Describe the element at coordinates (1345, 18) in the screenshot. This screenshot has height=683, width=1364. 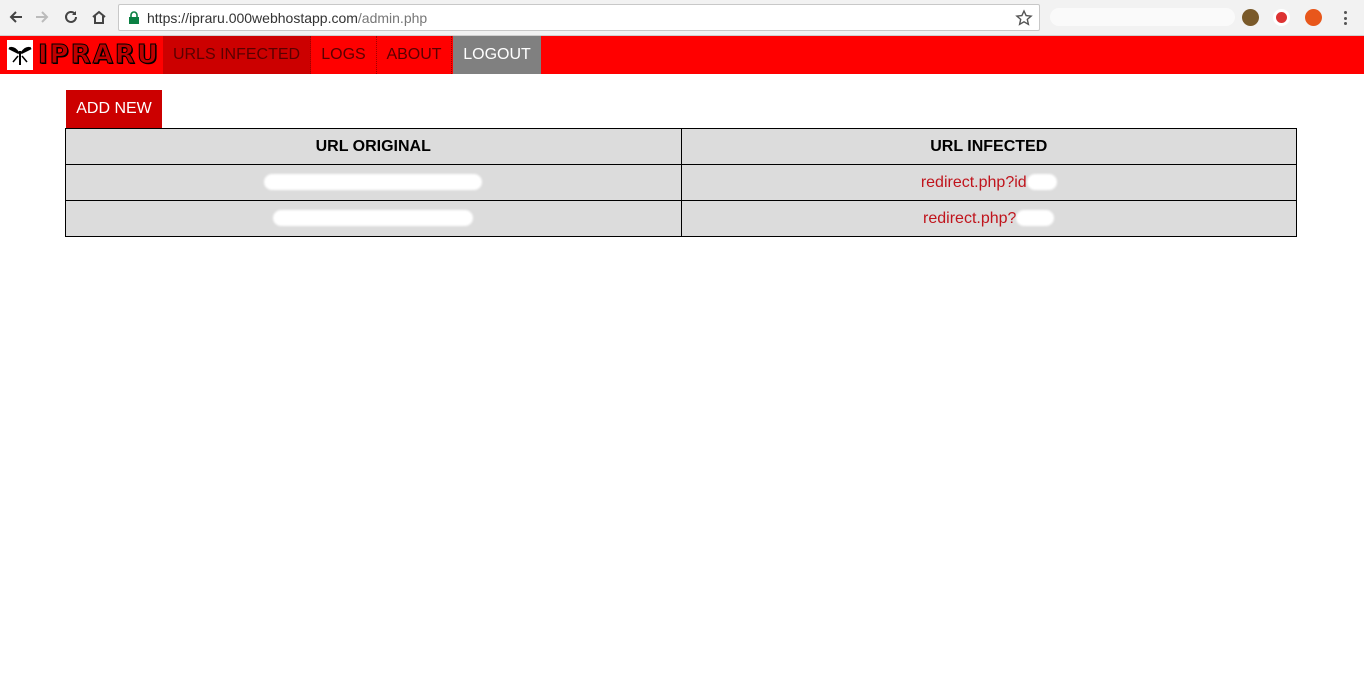
I see `browser-menu-icon` at that location.